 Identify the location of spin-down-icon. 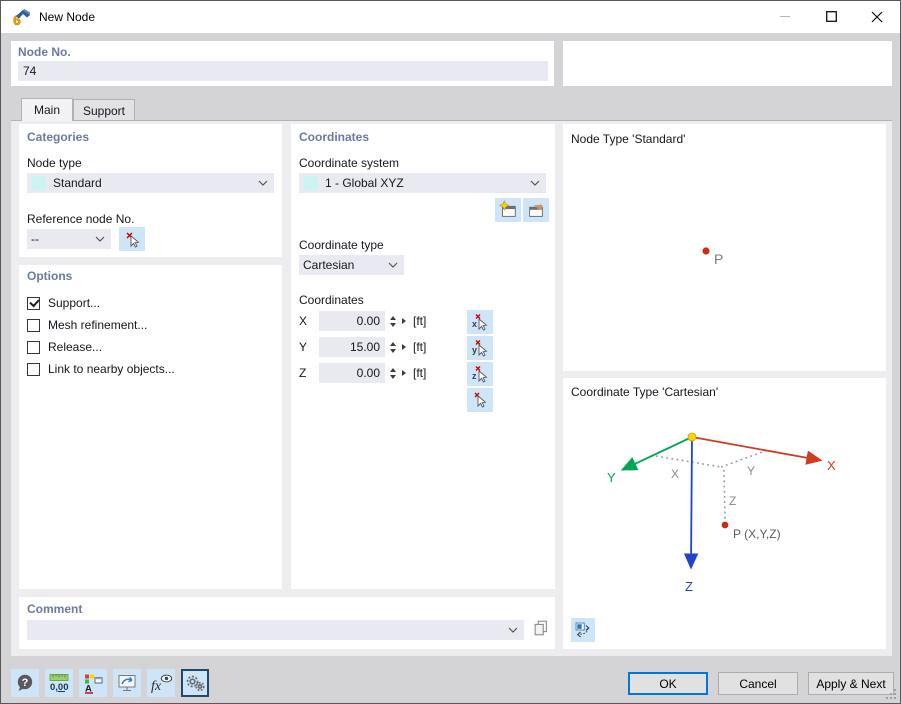
(393, 350).